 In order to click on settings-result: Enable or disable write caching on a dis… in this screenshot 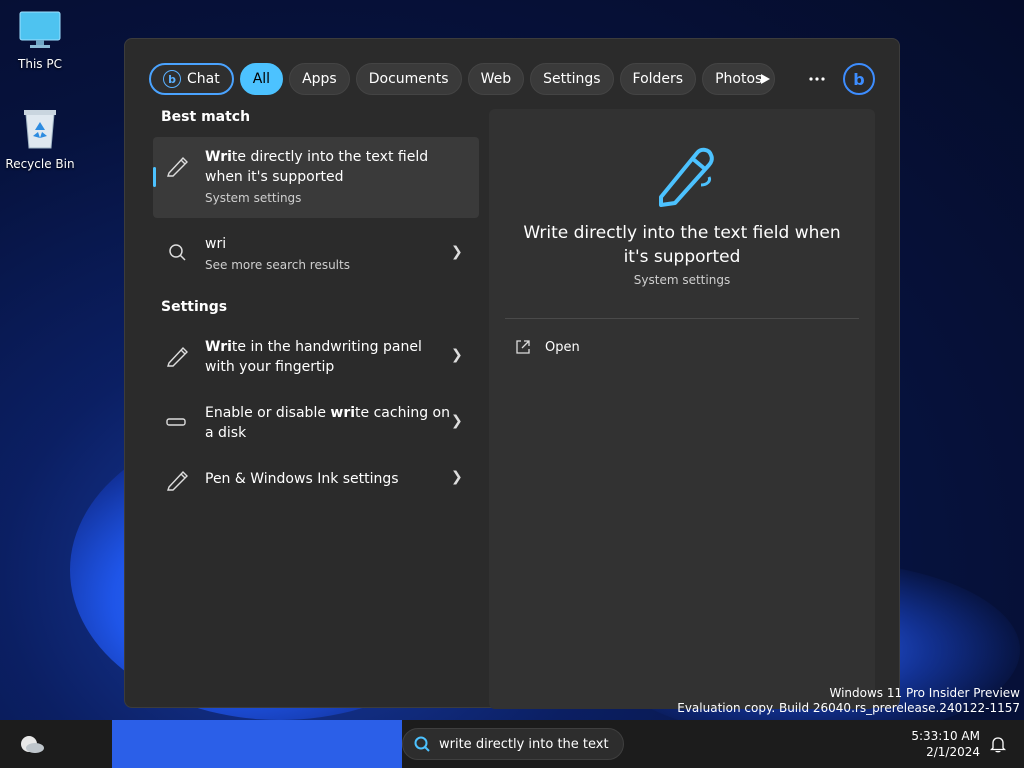, I will do `click(316, 423)`.